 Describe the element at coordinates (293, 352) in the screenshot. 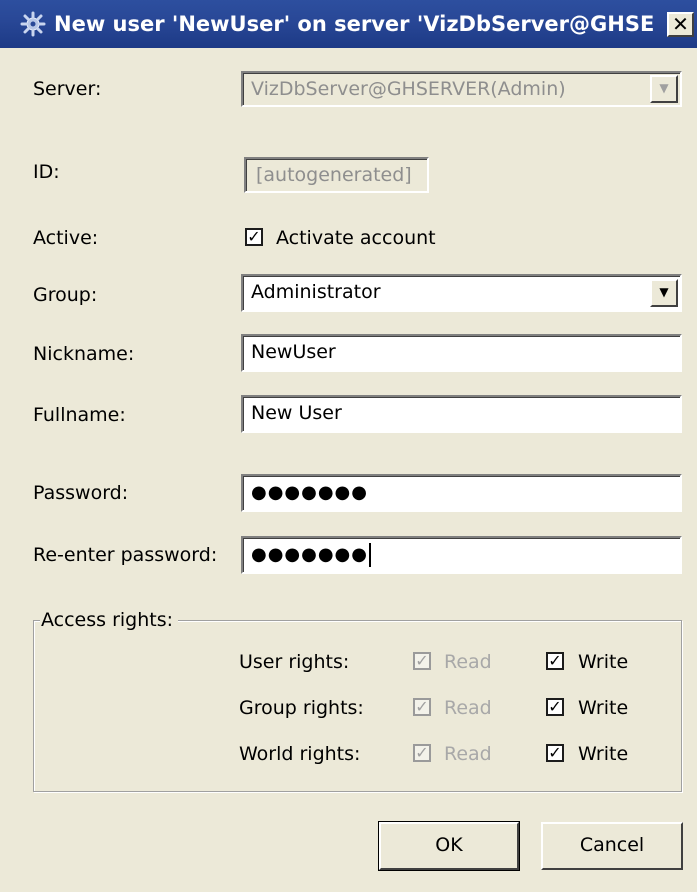

I see `nickname-value: NewUser` at that location.